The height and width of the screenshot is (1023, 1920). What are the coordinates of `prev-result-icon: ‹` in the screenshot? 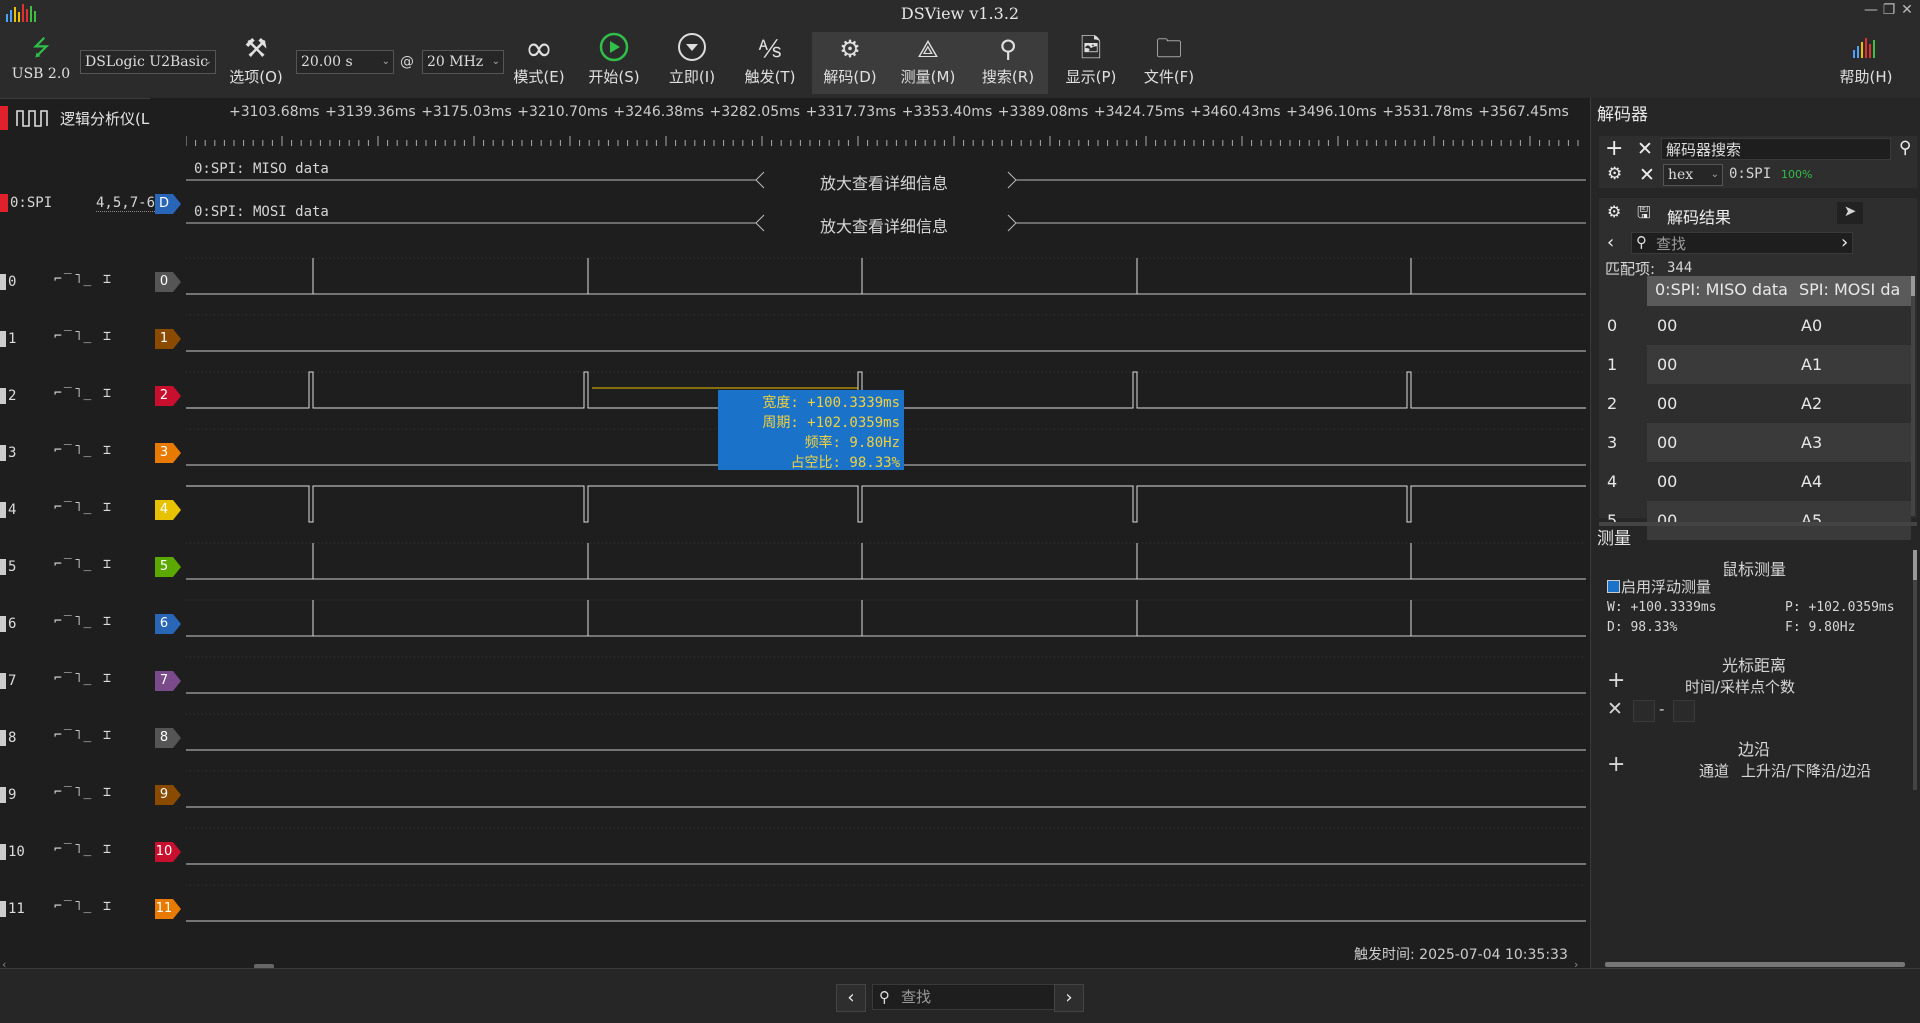 It's located at (1610, 242).